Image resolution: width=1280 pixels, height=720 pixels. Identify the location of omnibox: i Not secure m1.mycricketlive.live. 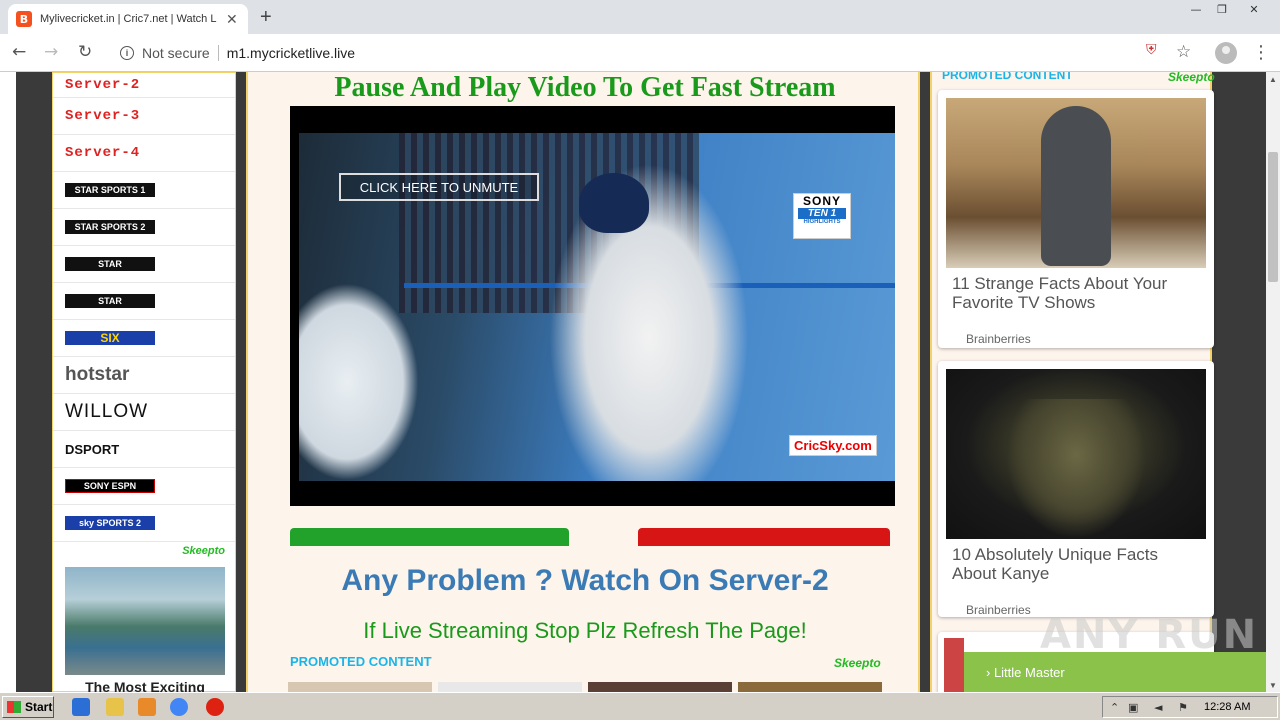
(658, 53).